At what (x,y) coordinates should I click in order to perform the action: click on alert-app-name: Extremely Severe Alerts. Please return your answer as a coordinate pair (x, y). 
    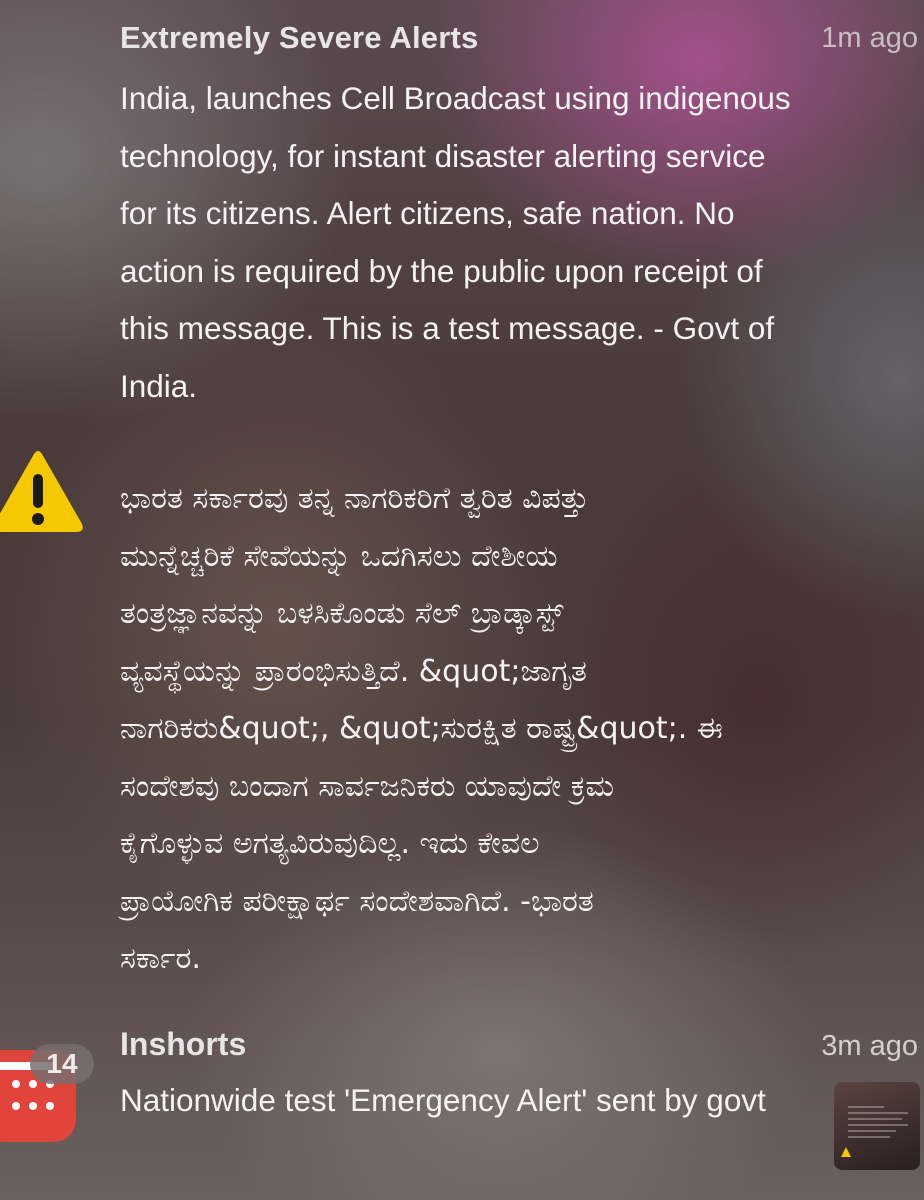
    Looking at the image, I should click on (299, 37).